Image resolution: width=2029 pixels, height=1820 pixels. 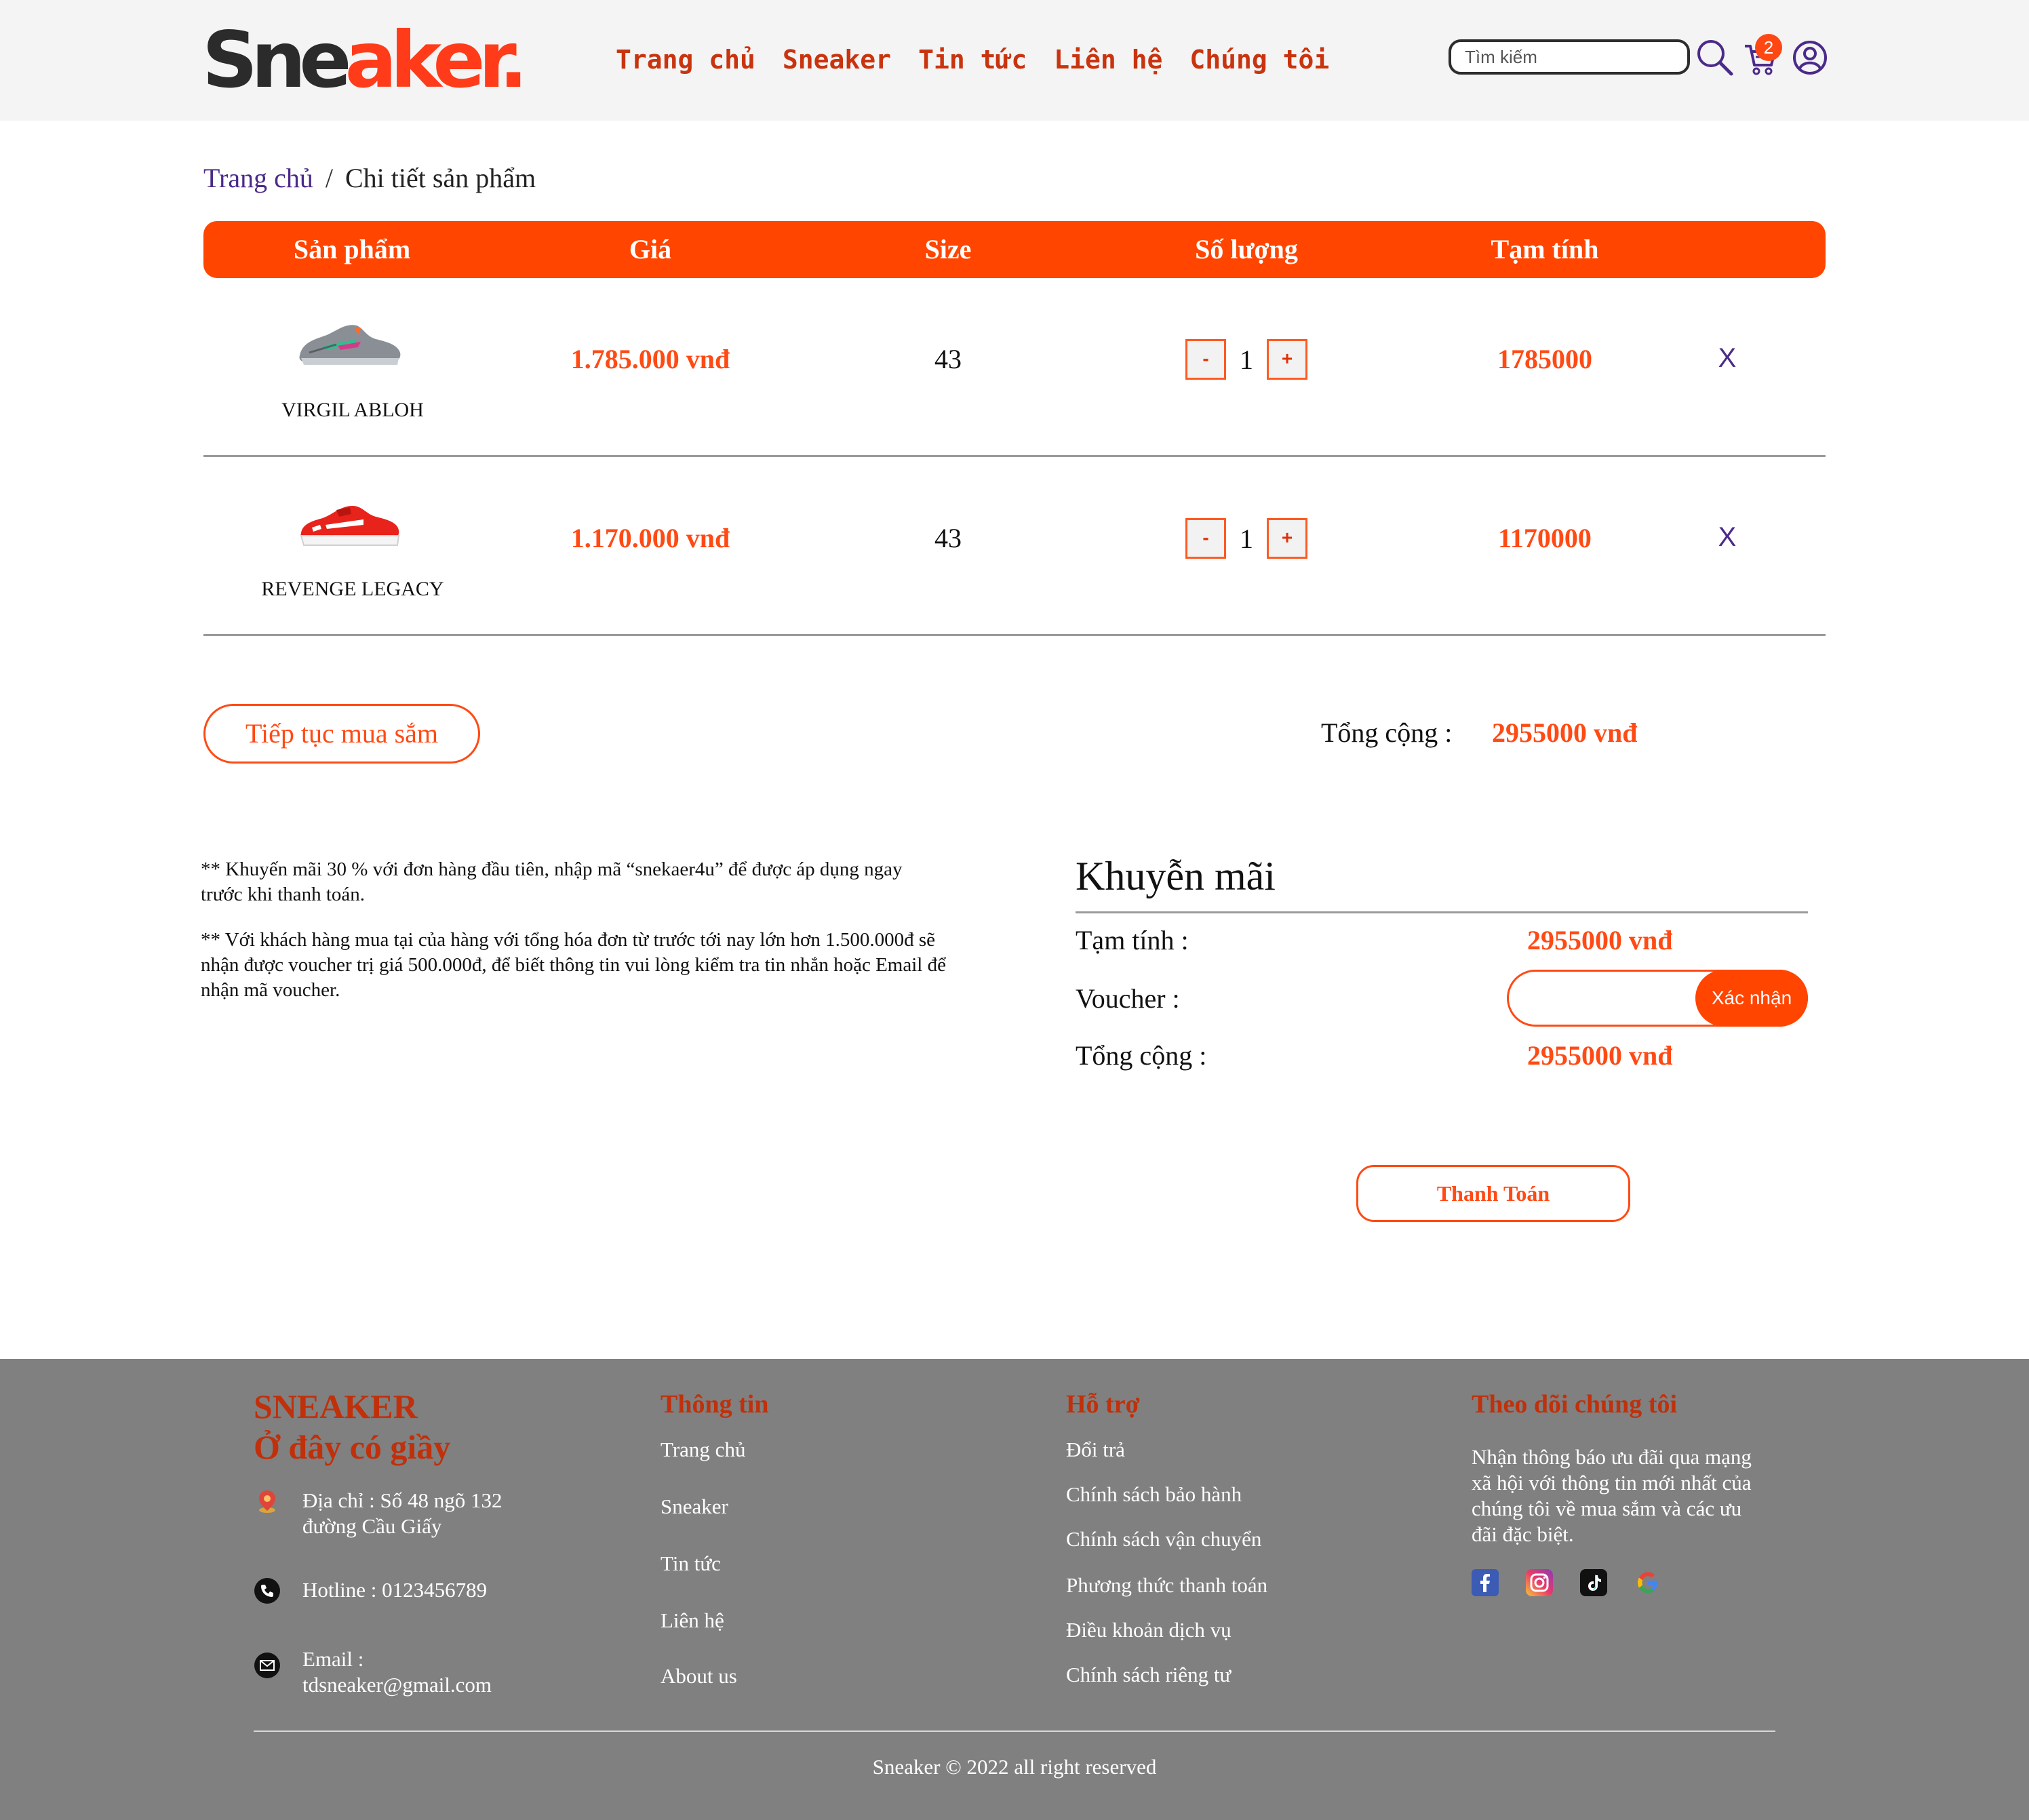 I want to click on checkout-button: Thanh Toán, so click(x=1493, y=1193).